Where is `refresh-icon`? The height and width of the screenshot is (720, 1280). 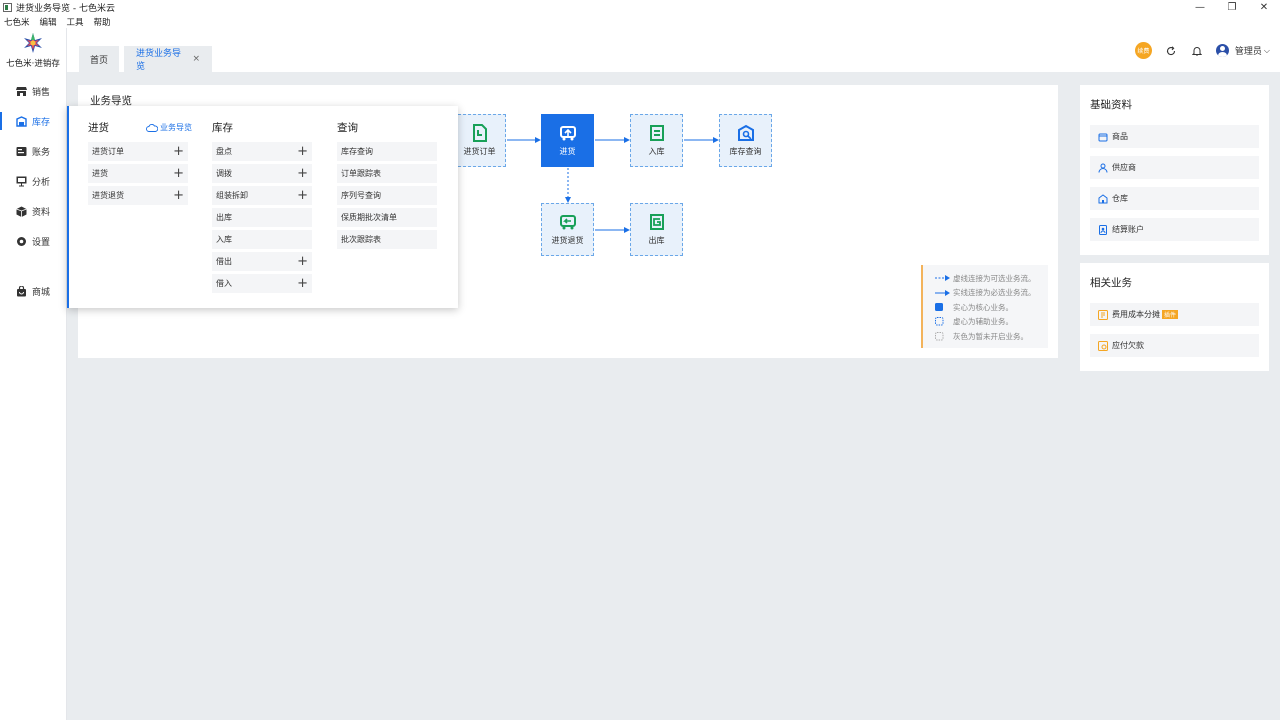
refresh-icon is located at coordinates (1171, 51).